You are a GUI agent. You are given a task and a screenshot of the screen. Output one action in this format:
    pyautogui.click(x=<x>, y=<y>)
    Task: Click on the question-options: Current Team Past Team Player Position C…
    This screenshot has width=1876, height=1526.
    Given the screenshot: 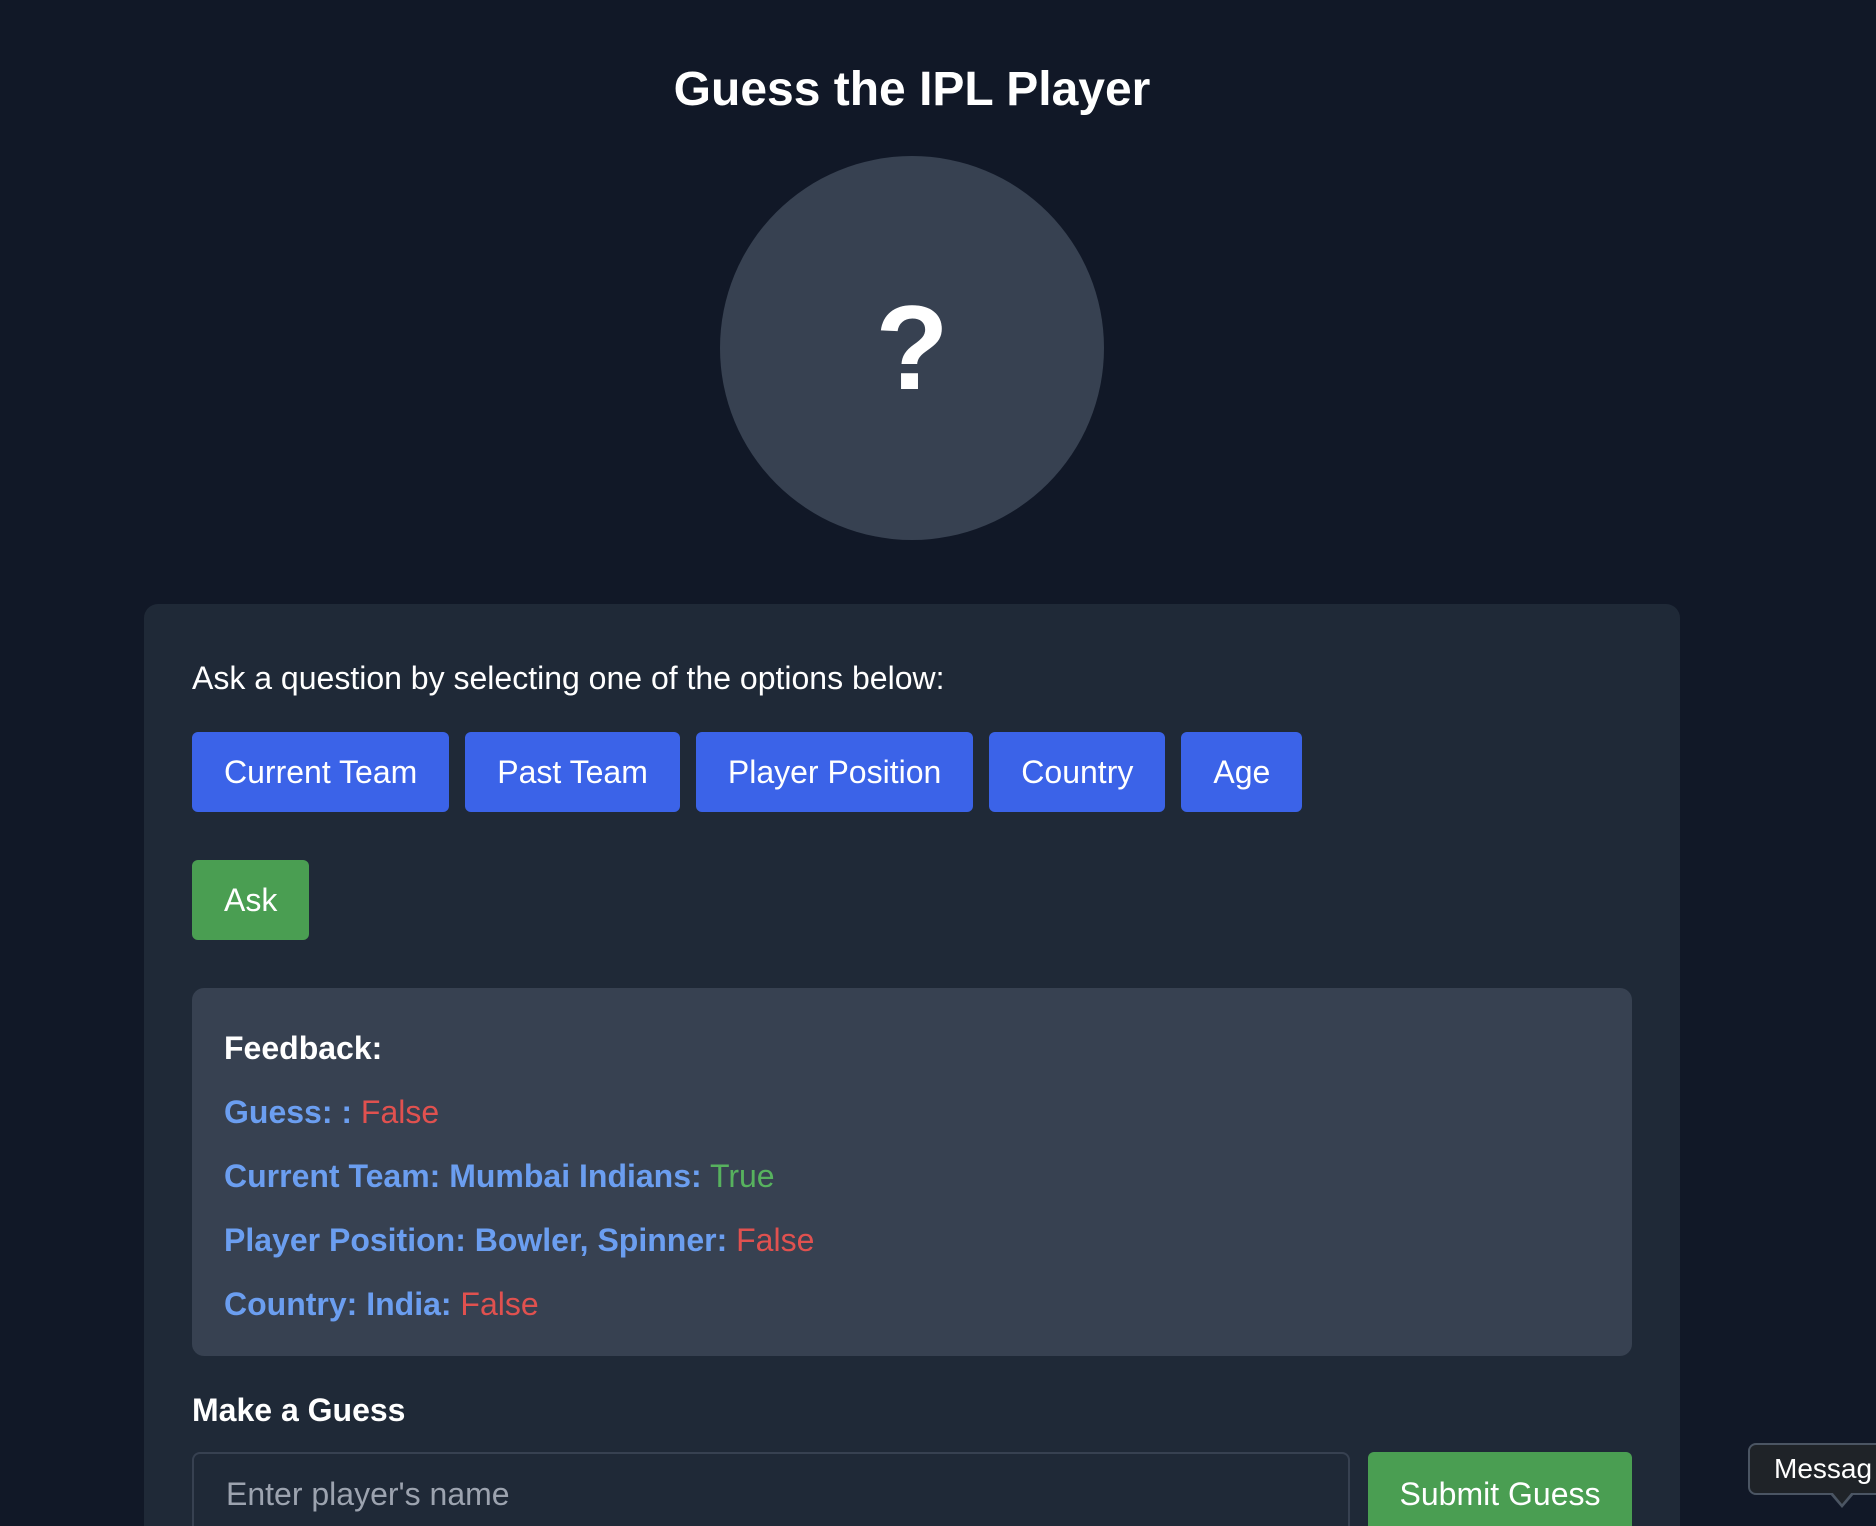 What is the action you would take?
    pyautogui.click(x=747, y=772)
    